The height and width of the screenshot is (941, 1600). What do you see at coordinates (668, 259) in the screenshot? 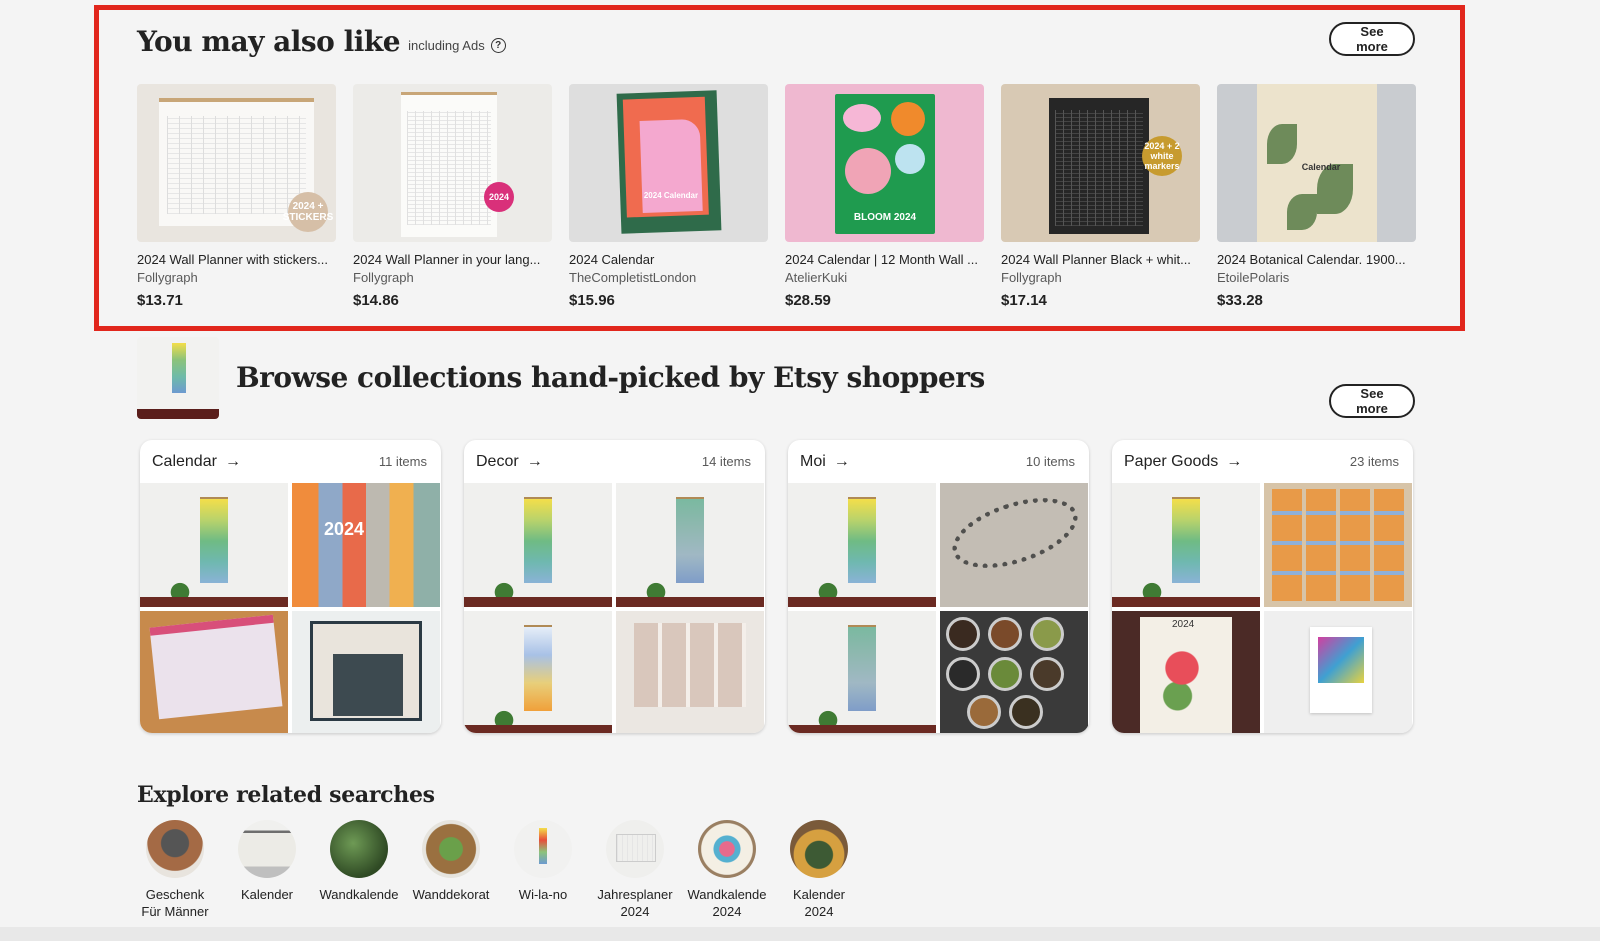
I see `product-title: 2024 Calendar` at bounding box center [668, 259].